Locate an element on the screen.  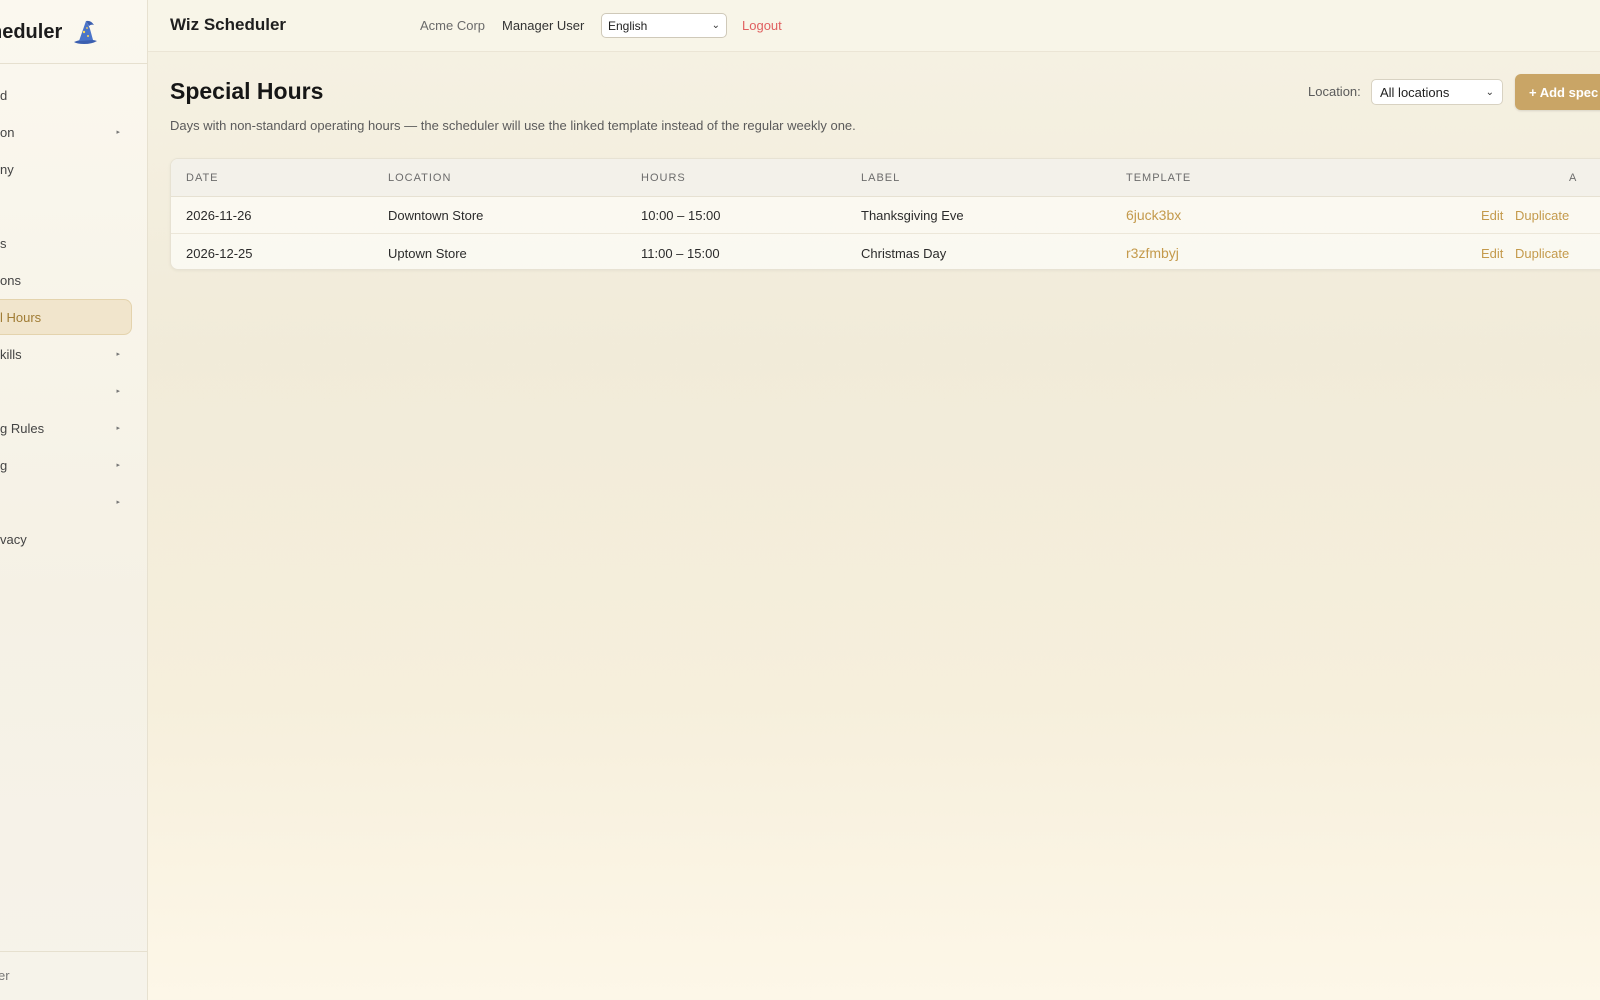
cell-date: 2026-12-25 is located at coordinates (219, 253).